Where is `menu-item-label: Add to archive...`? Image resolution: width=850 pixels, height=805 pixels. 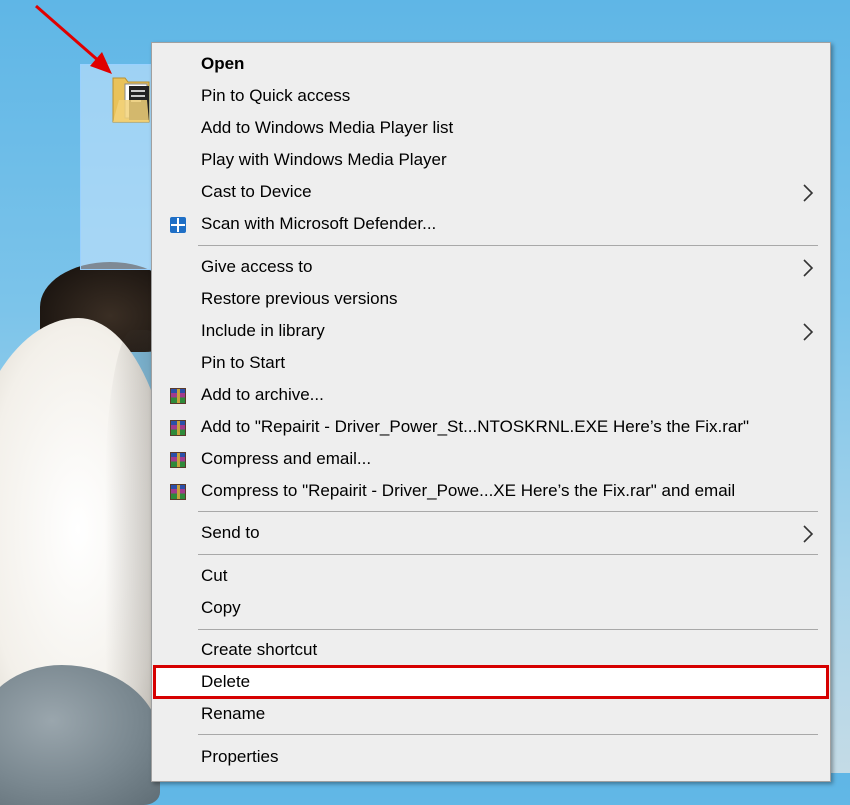 menu-item-label: Add to archive... is located at coordinates (262, 394).